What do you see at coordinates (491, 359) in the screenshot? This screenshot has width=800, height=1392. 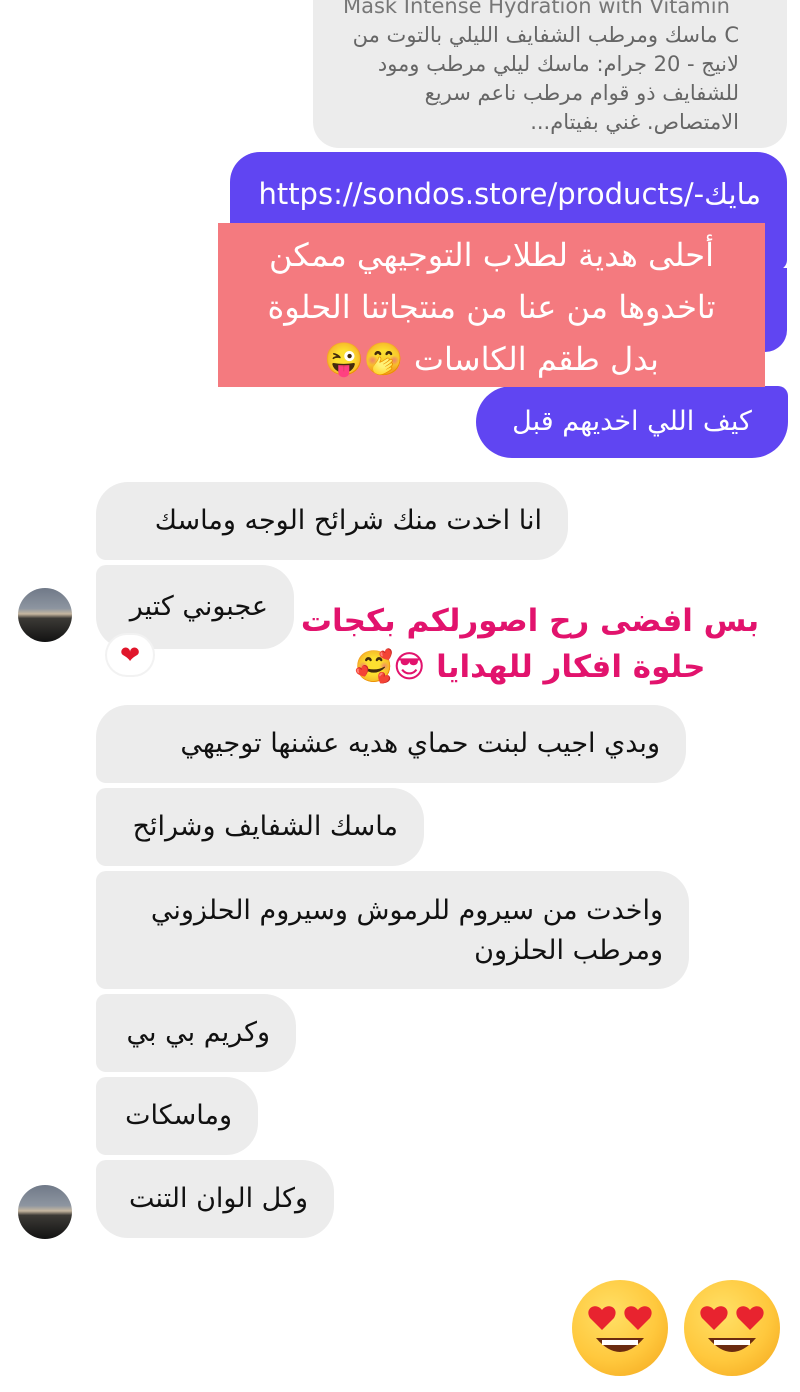 I see `caption-line-3: بدل طقم الكاسات 🤭😜` at bounding box center [491, 359].